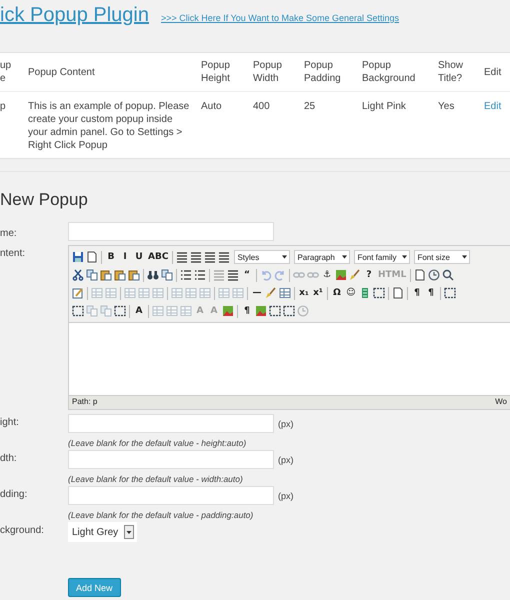  I want to click on toolbar-dropdown: Font size, so click(442, 257).